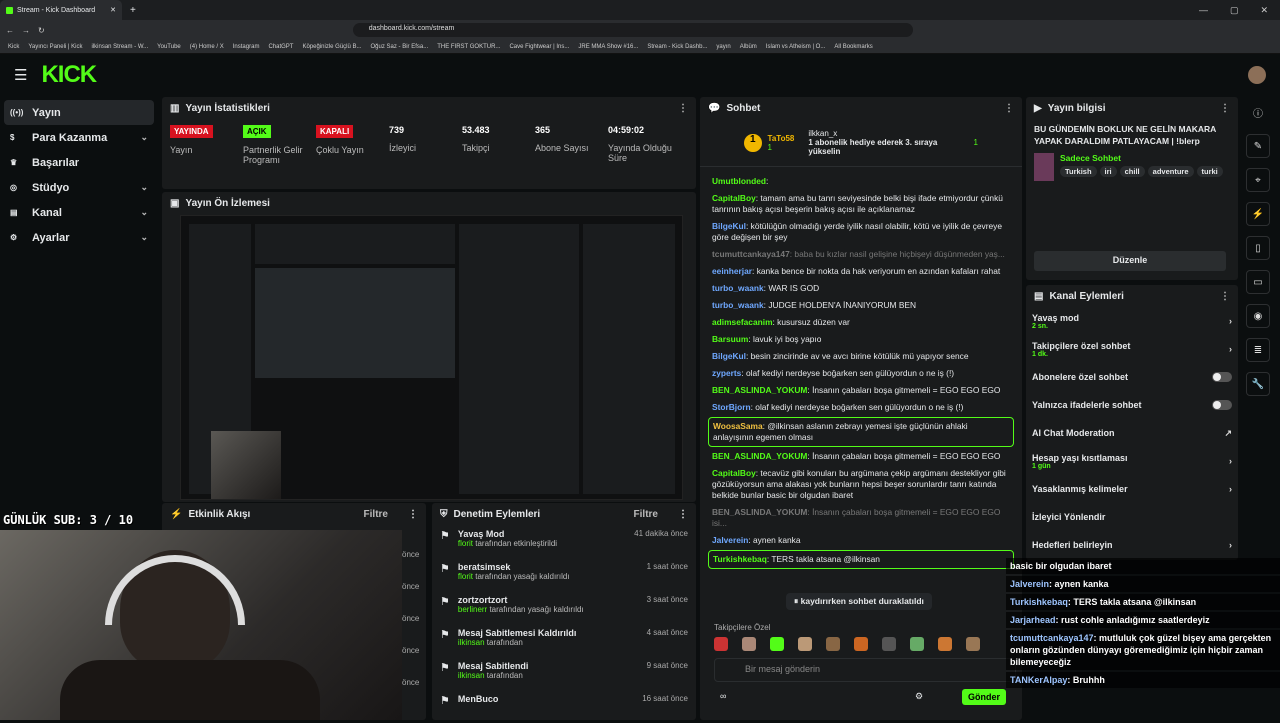  What do you see at coordinates (887, 133) in the screenshot?
I see `gift-user: ilkkan_x` at bounding box center [887, 133].